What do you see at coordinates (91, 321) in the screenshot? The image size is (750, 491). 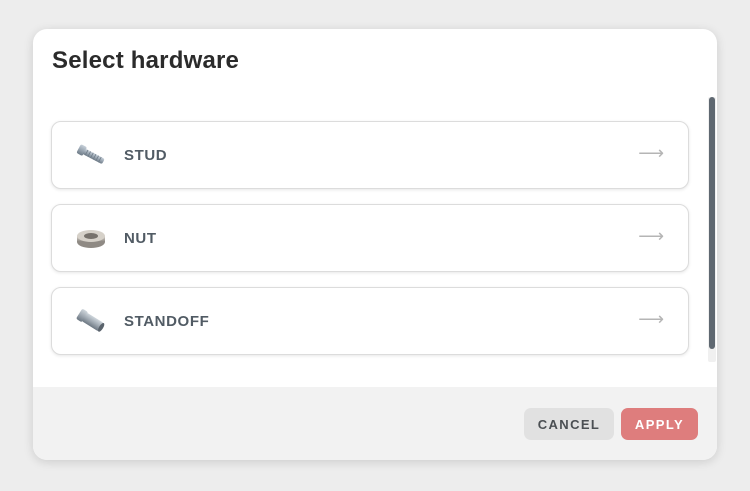 I see `standoff-icon` at bounding box center [91, 321].